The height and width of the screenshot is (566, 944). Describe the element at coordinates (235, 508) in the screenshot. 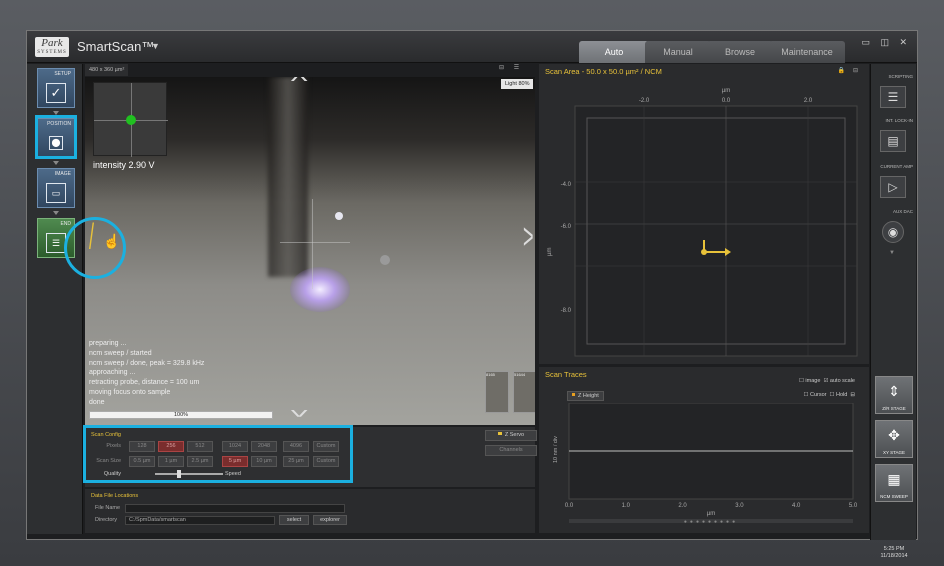

I see `file-name-input` at that location.